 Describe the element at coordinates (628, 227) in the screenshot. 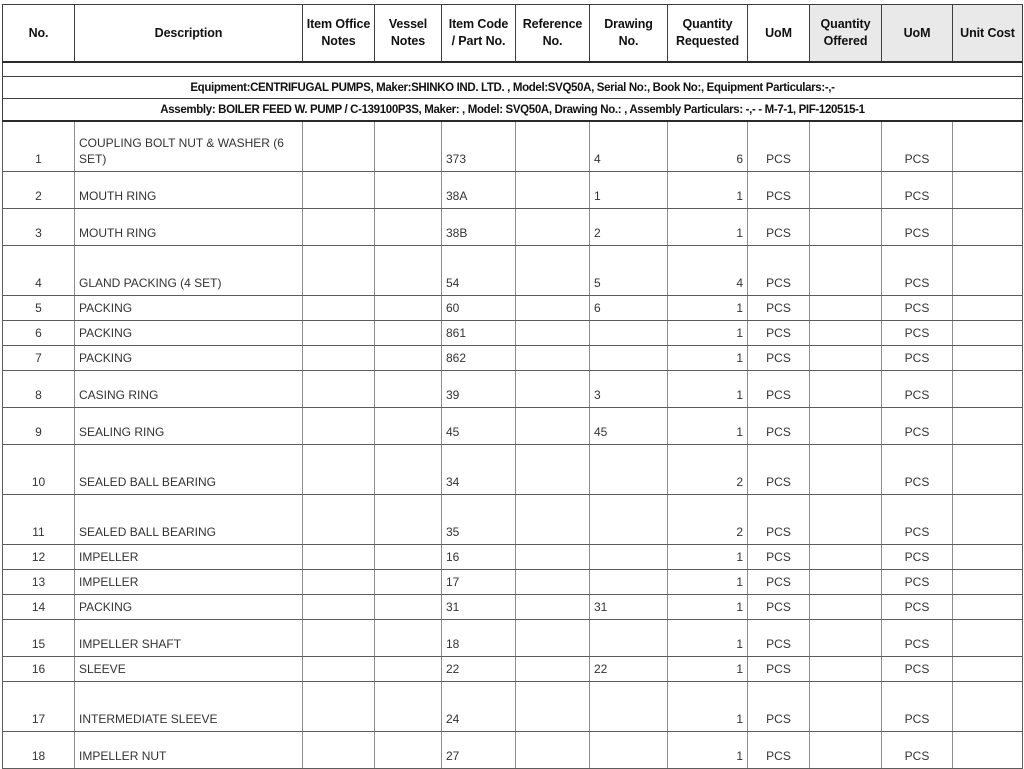

I see `cell-drawing-no: 2` at that location.